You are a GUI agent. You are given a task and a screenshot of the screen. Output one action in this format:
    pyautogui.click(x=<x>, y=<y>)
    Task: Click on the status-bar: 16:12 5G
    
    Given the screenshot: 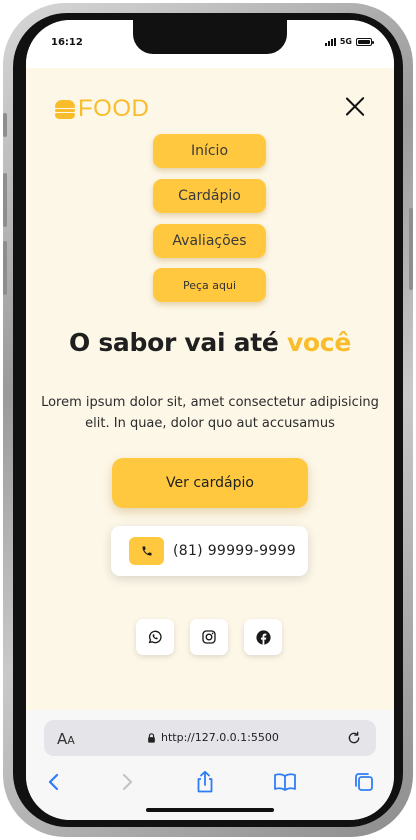 What is the action you would take?
    pyautogui.click(x=210, y=44)
    